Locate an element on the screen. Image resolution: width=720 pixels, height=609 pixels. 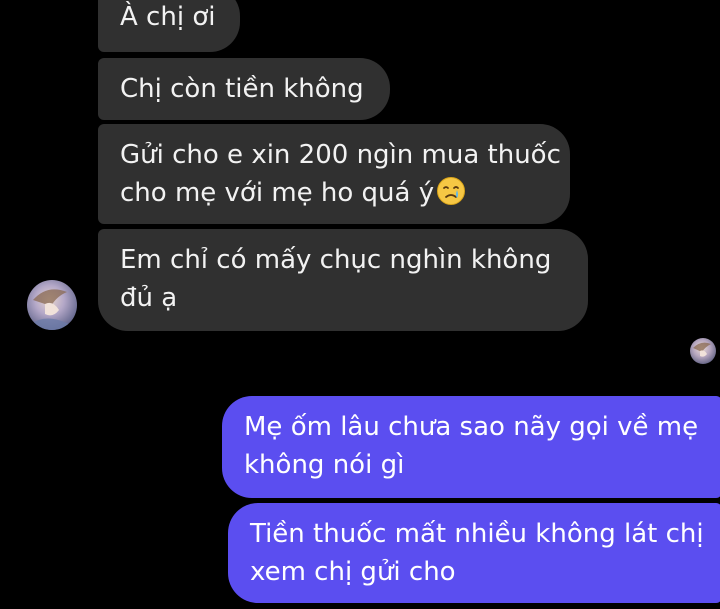
message-text: Gửi cho e xin 200 ngìn mua thuốc is located at coordinates (340, 155).